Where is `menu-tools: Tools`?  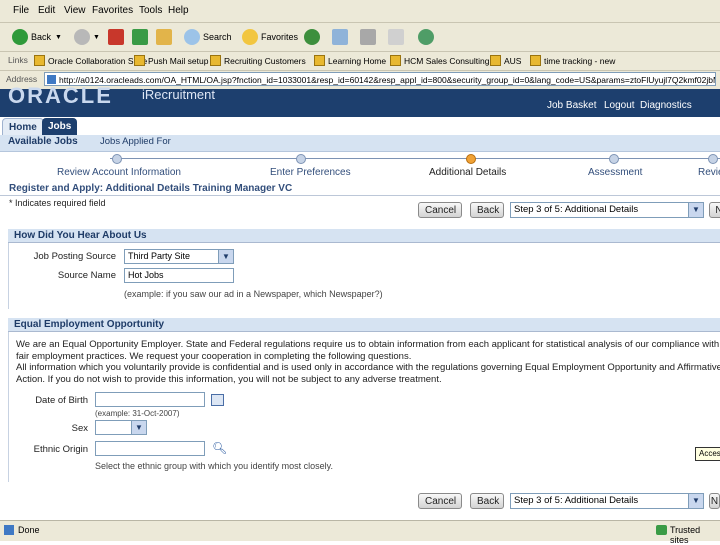
menu-tools: Tools is located at coordinates (150, 10).